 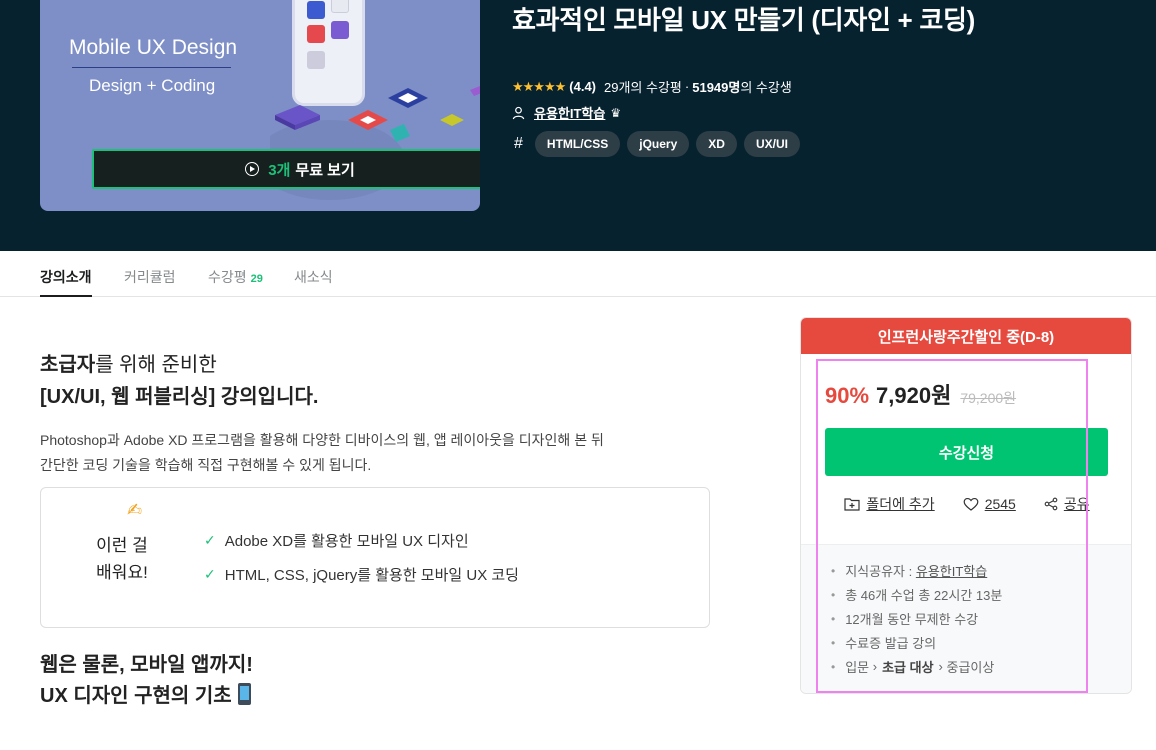 What do you see at coordinates (539, 86) in the screenshot?
I see `star-rating-icon: ★★★★★` at bounding box center [539, 86].